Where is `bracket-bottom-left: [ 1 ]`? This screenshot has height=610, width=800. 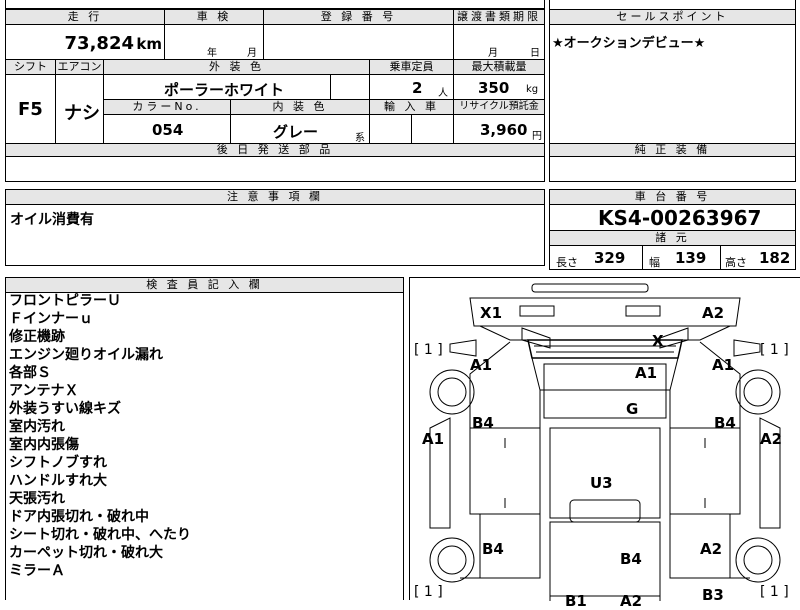
bracket-bottom-left: [ 1 ] is located at coordinates (428, 592).